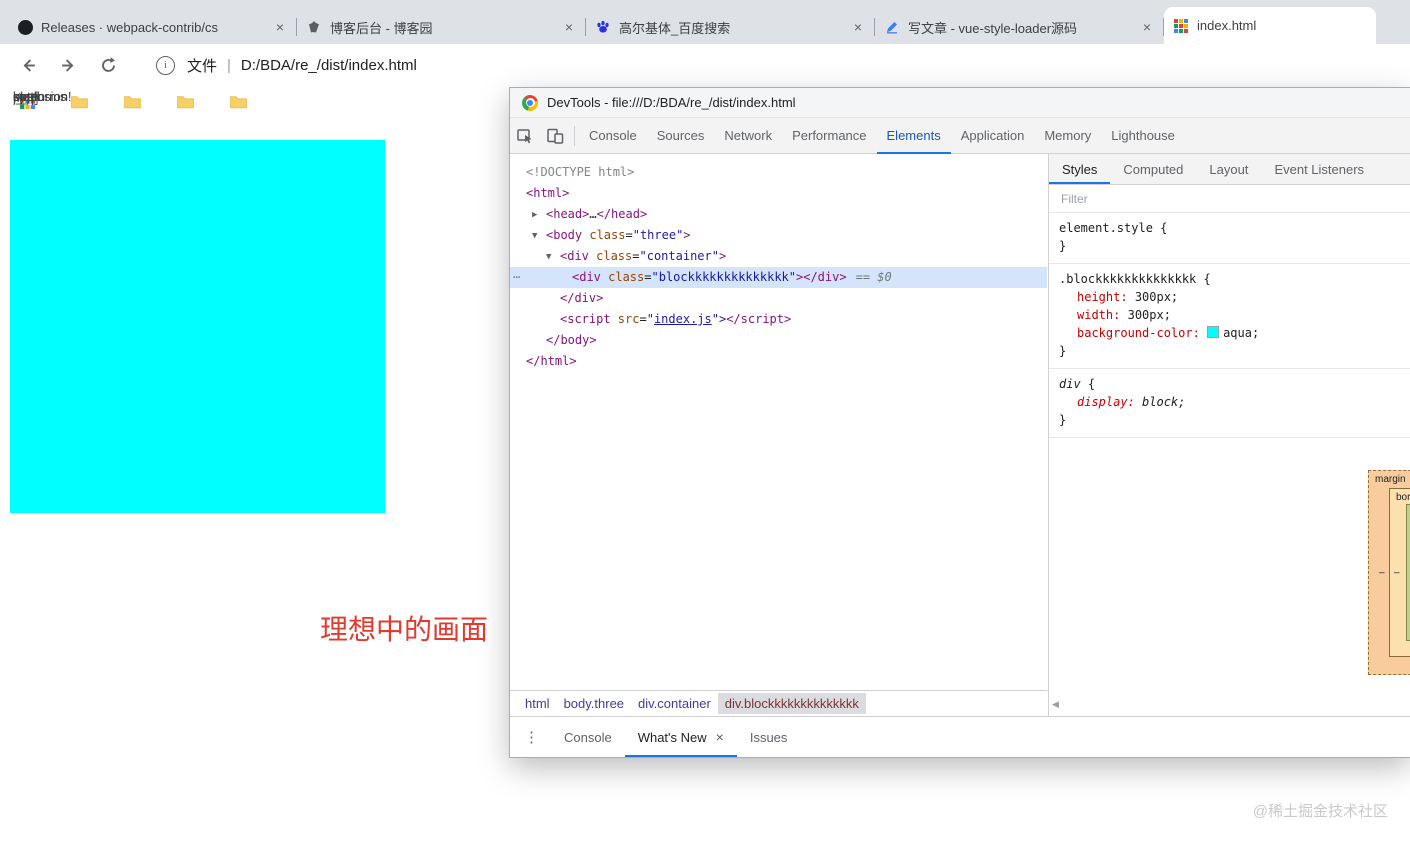 The width and height of the screenshot is (1410, 841). I want to click on aqua-block, so click(197, 326).